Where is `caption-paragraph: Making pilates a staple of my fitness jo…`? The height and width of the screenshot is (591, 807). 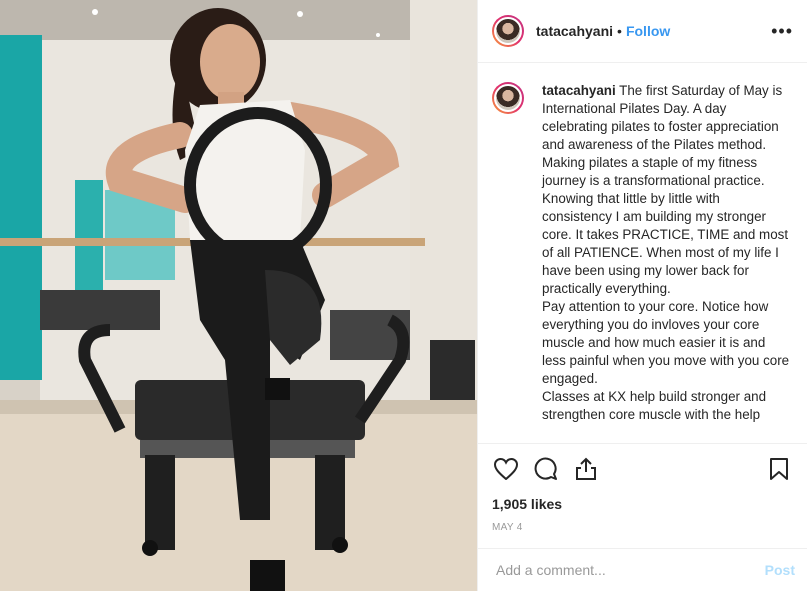
caption-paragraph: Making pilates a staple of my fitness jo… is located at coordinates (665, 225).